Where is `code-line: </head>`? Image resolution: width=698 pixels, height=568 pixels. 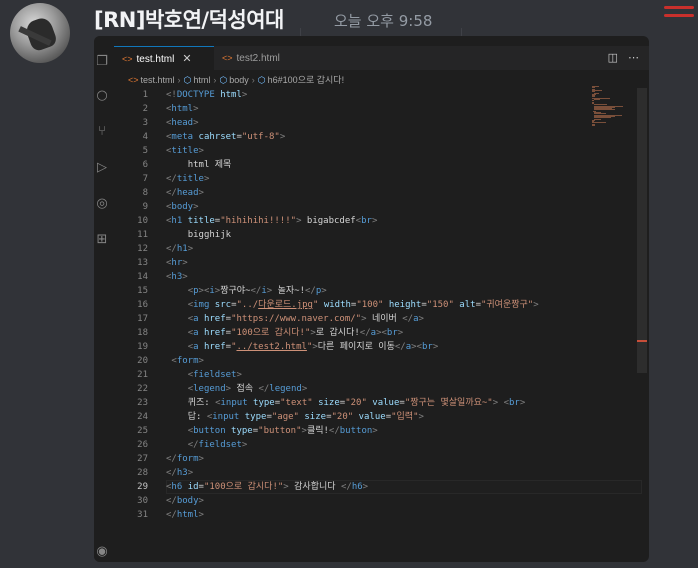 code-line: </head> is located at coordinates (185, 193).